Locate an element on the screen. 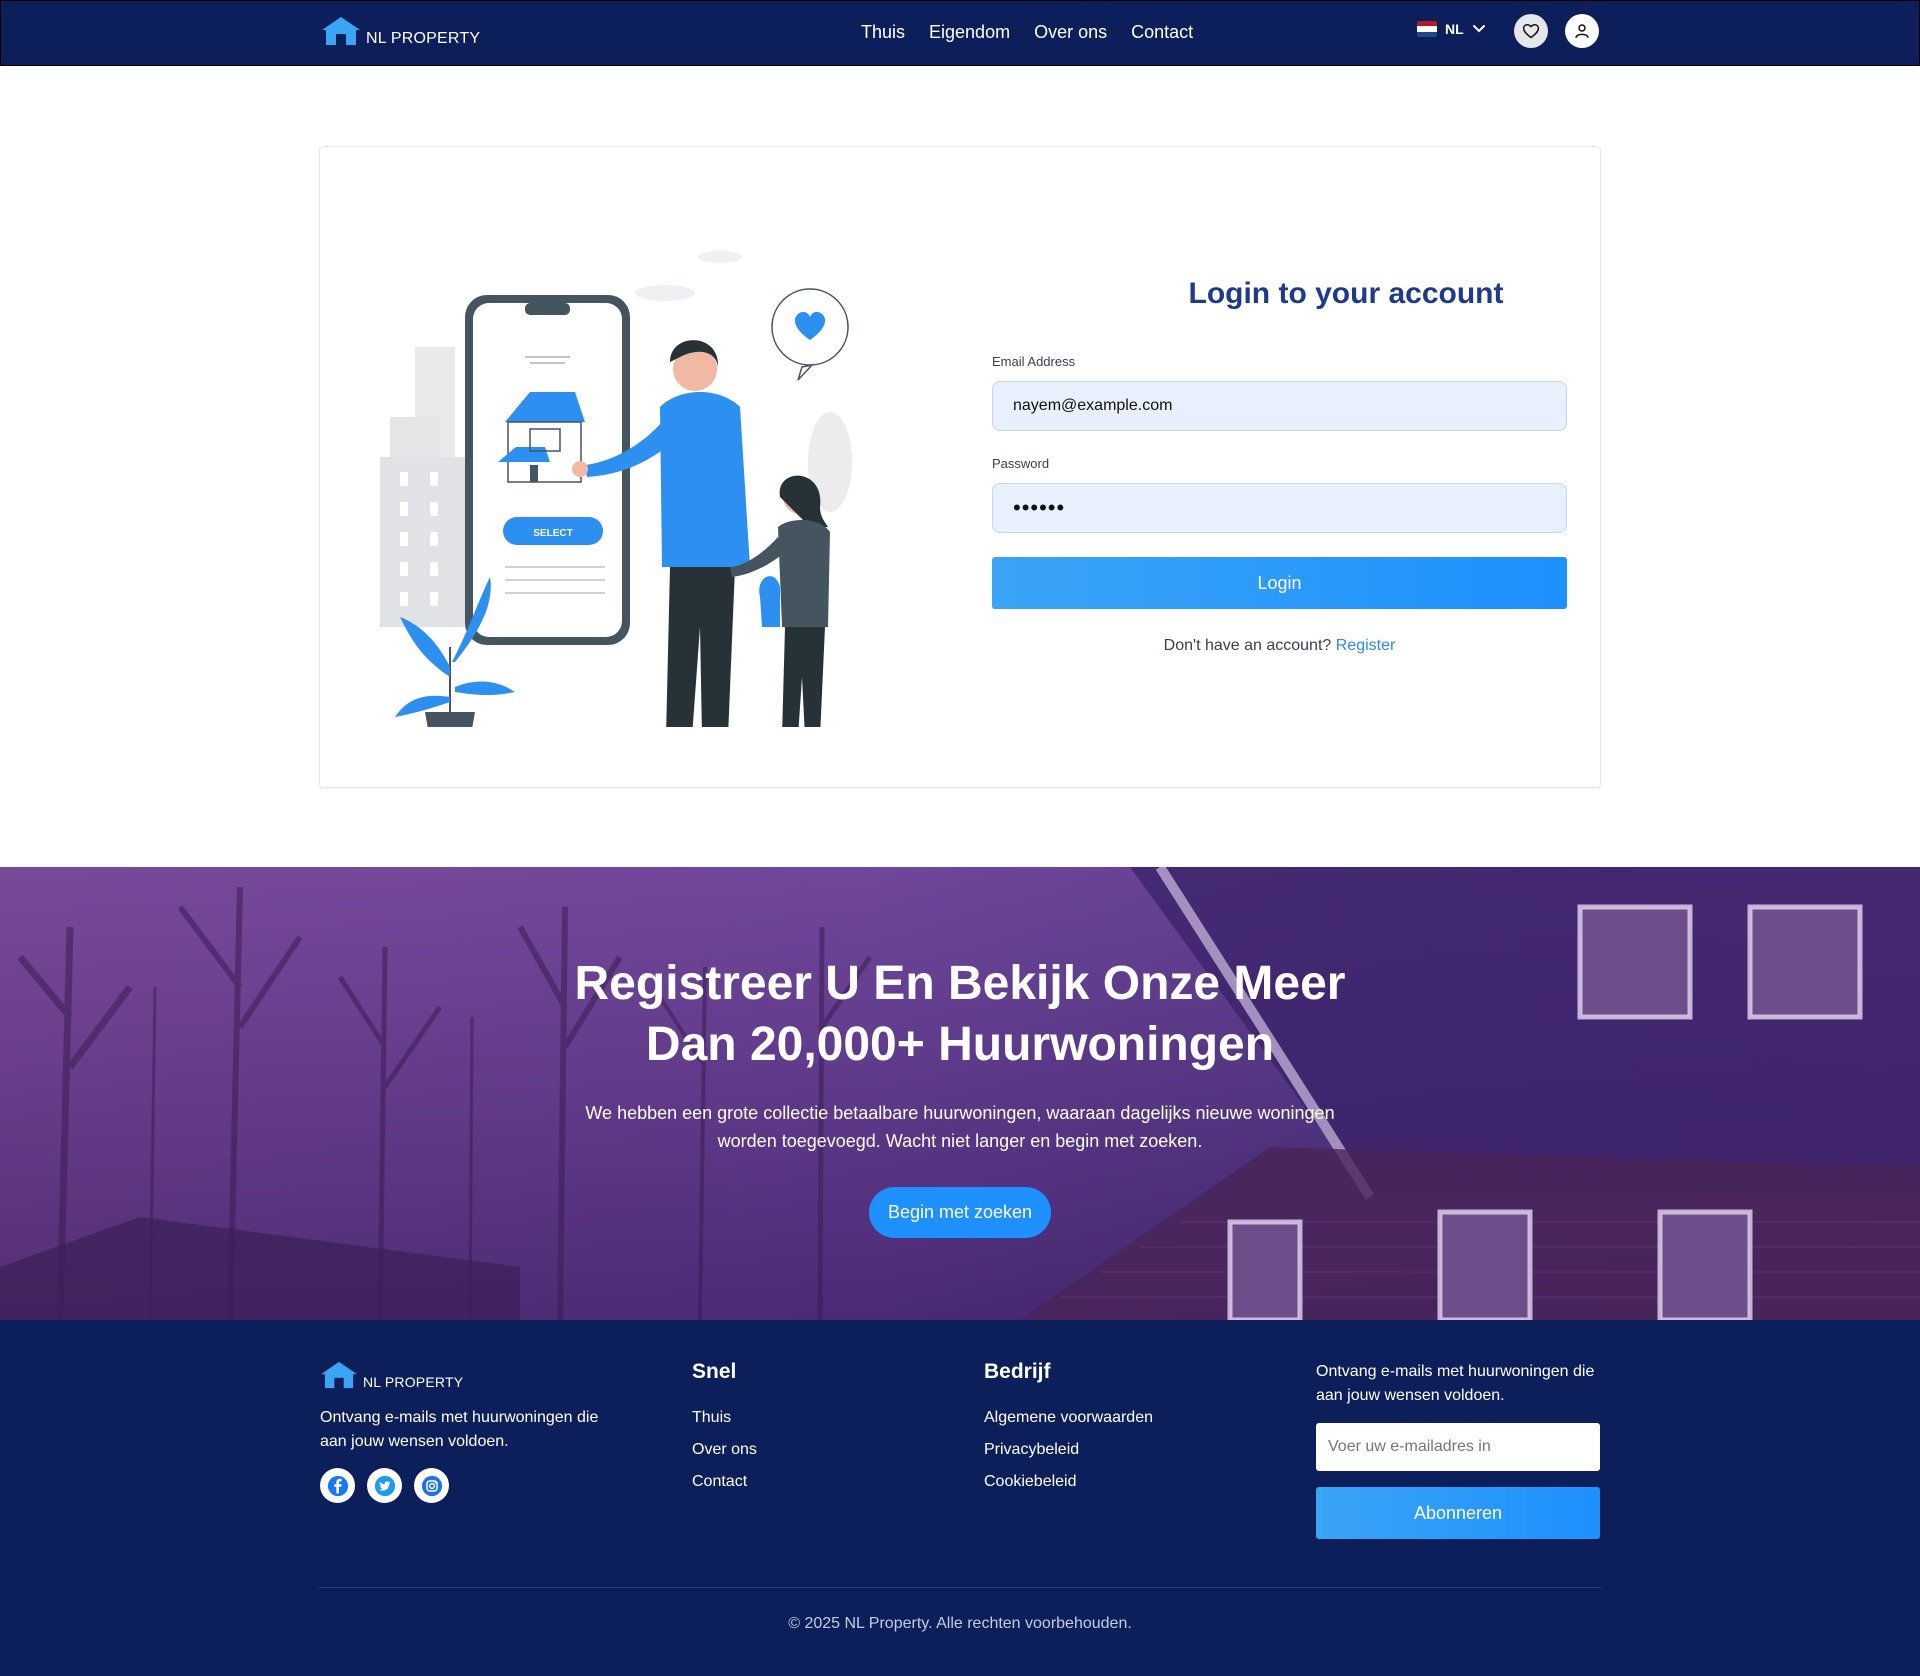 This screenshot has width=1920, height=1676. footer-link-terms: Algemene voorwaarden is located at coordinates (1068, 1418).